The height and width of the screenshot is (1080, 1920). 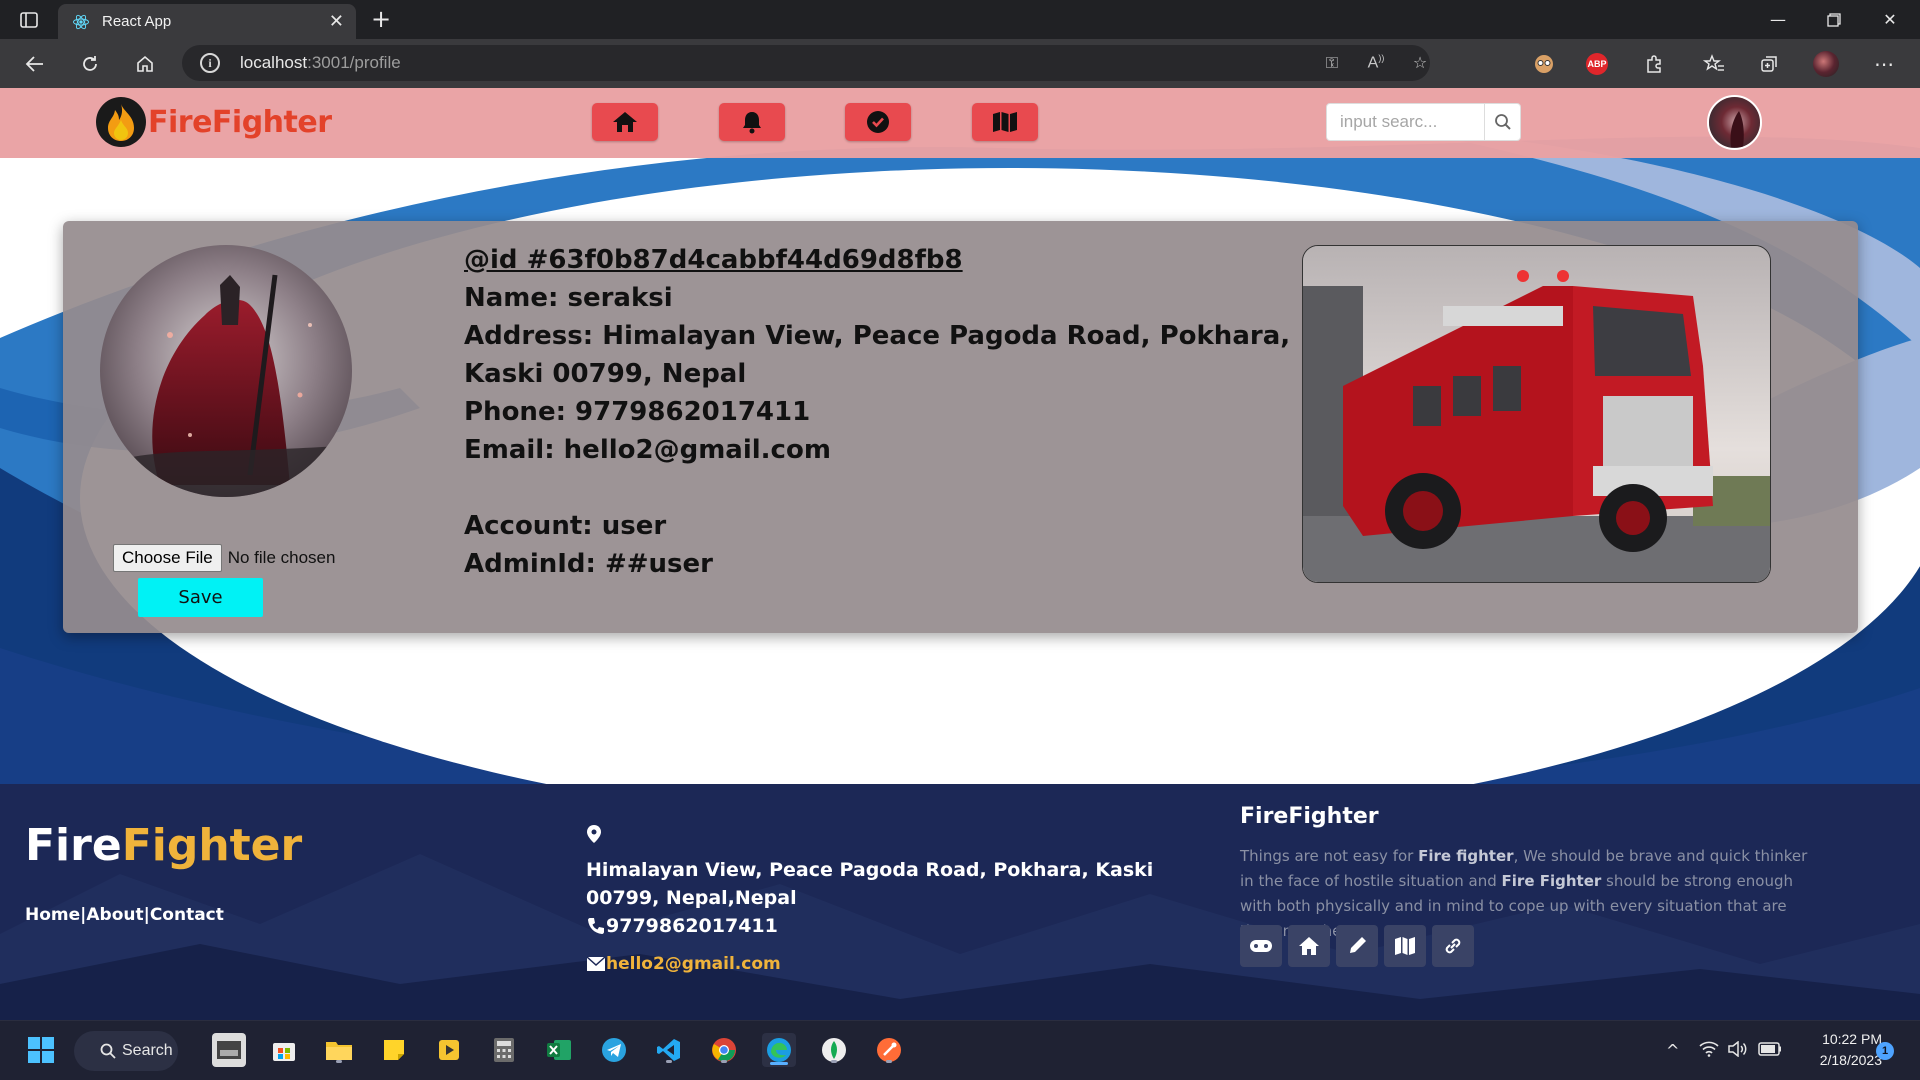 What do you see at coordinates (1734, 122) in the screenshot?
I see `user-avatar` at bounding box center [1734, 122].